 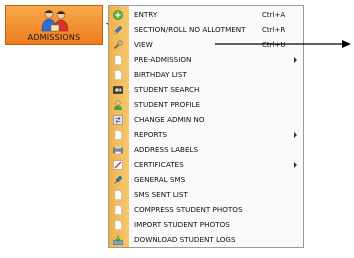 What do you see at coordinates (346, 44) in the screenshot?
I see `arrow-head-icon` at bounding box center [346, 44].